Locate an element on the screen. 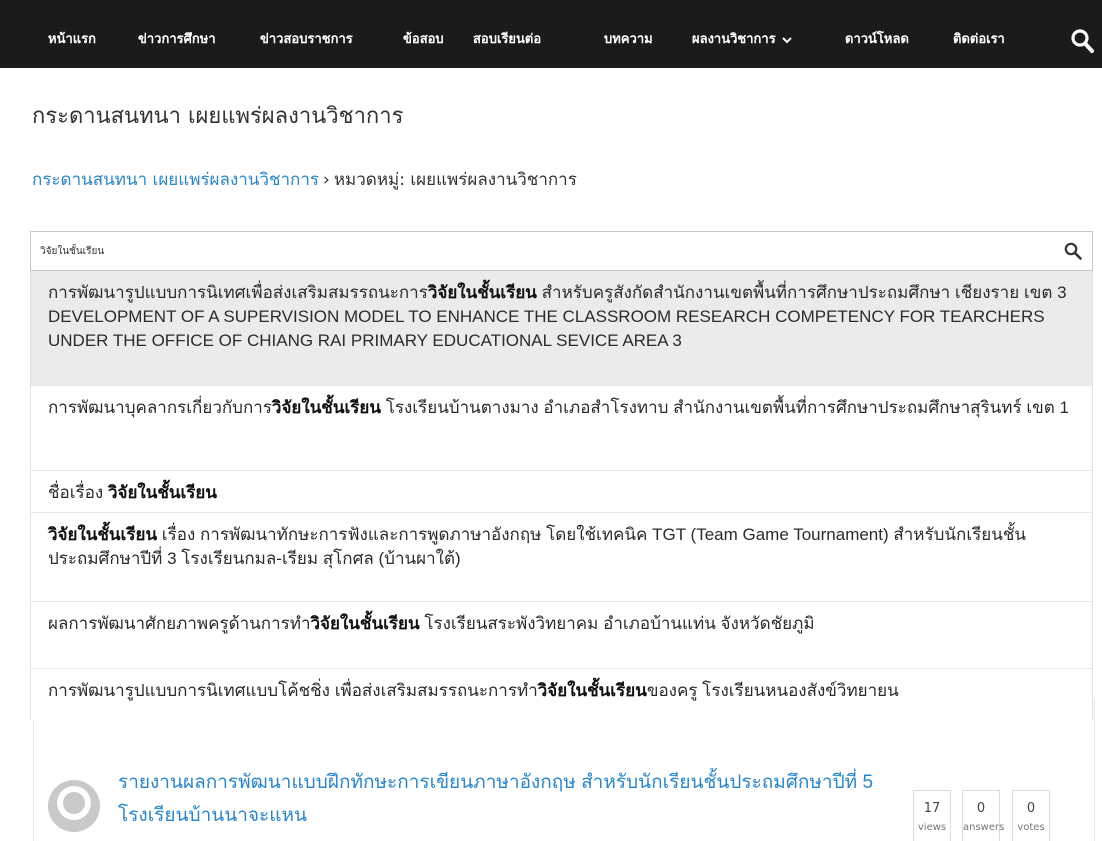  views-count: 17 views is located at coordinates (932, 815).